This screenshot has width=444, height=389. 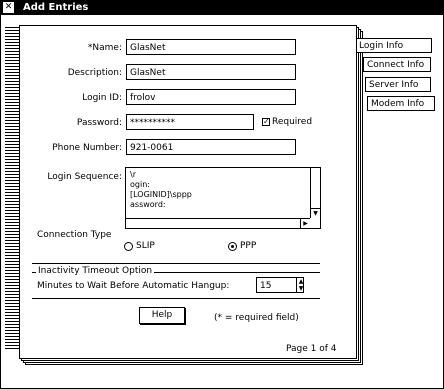 I want to click on password-field: **********, so click(x=190, y=122).